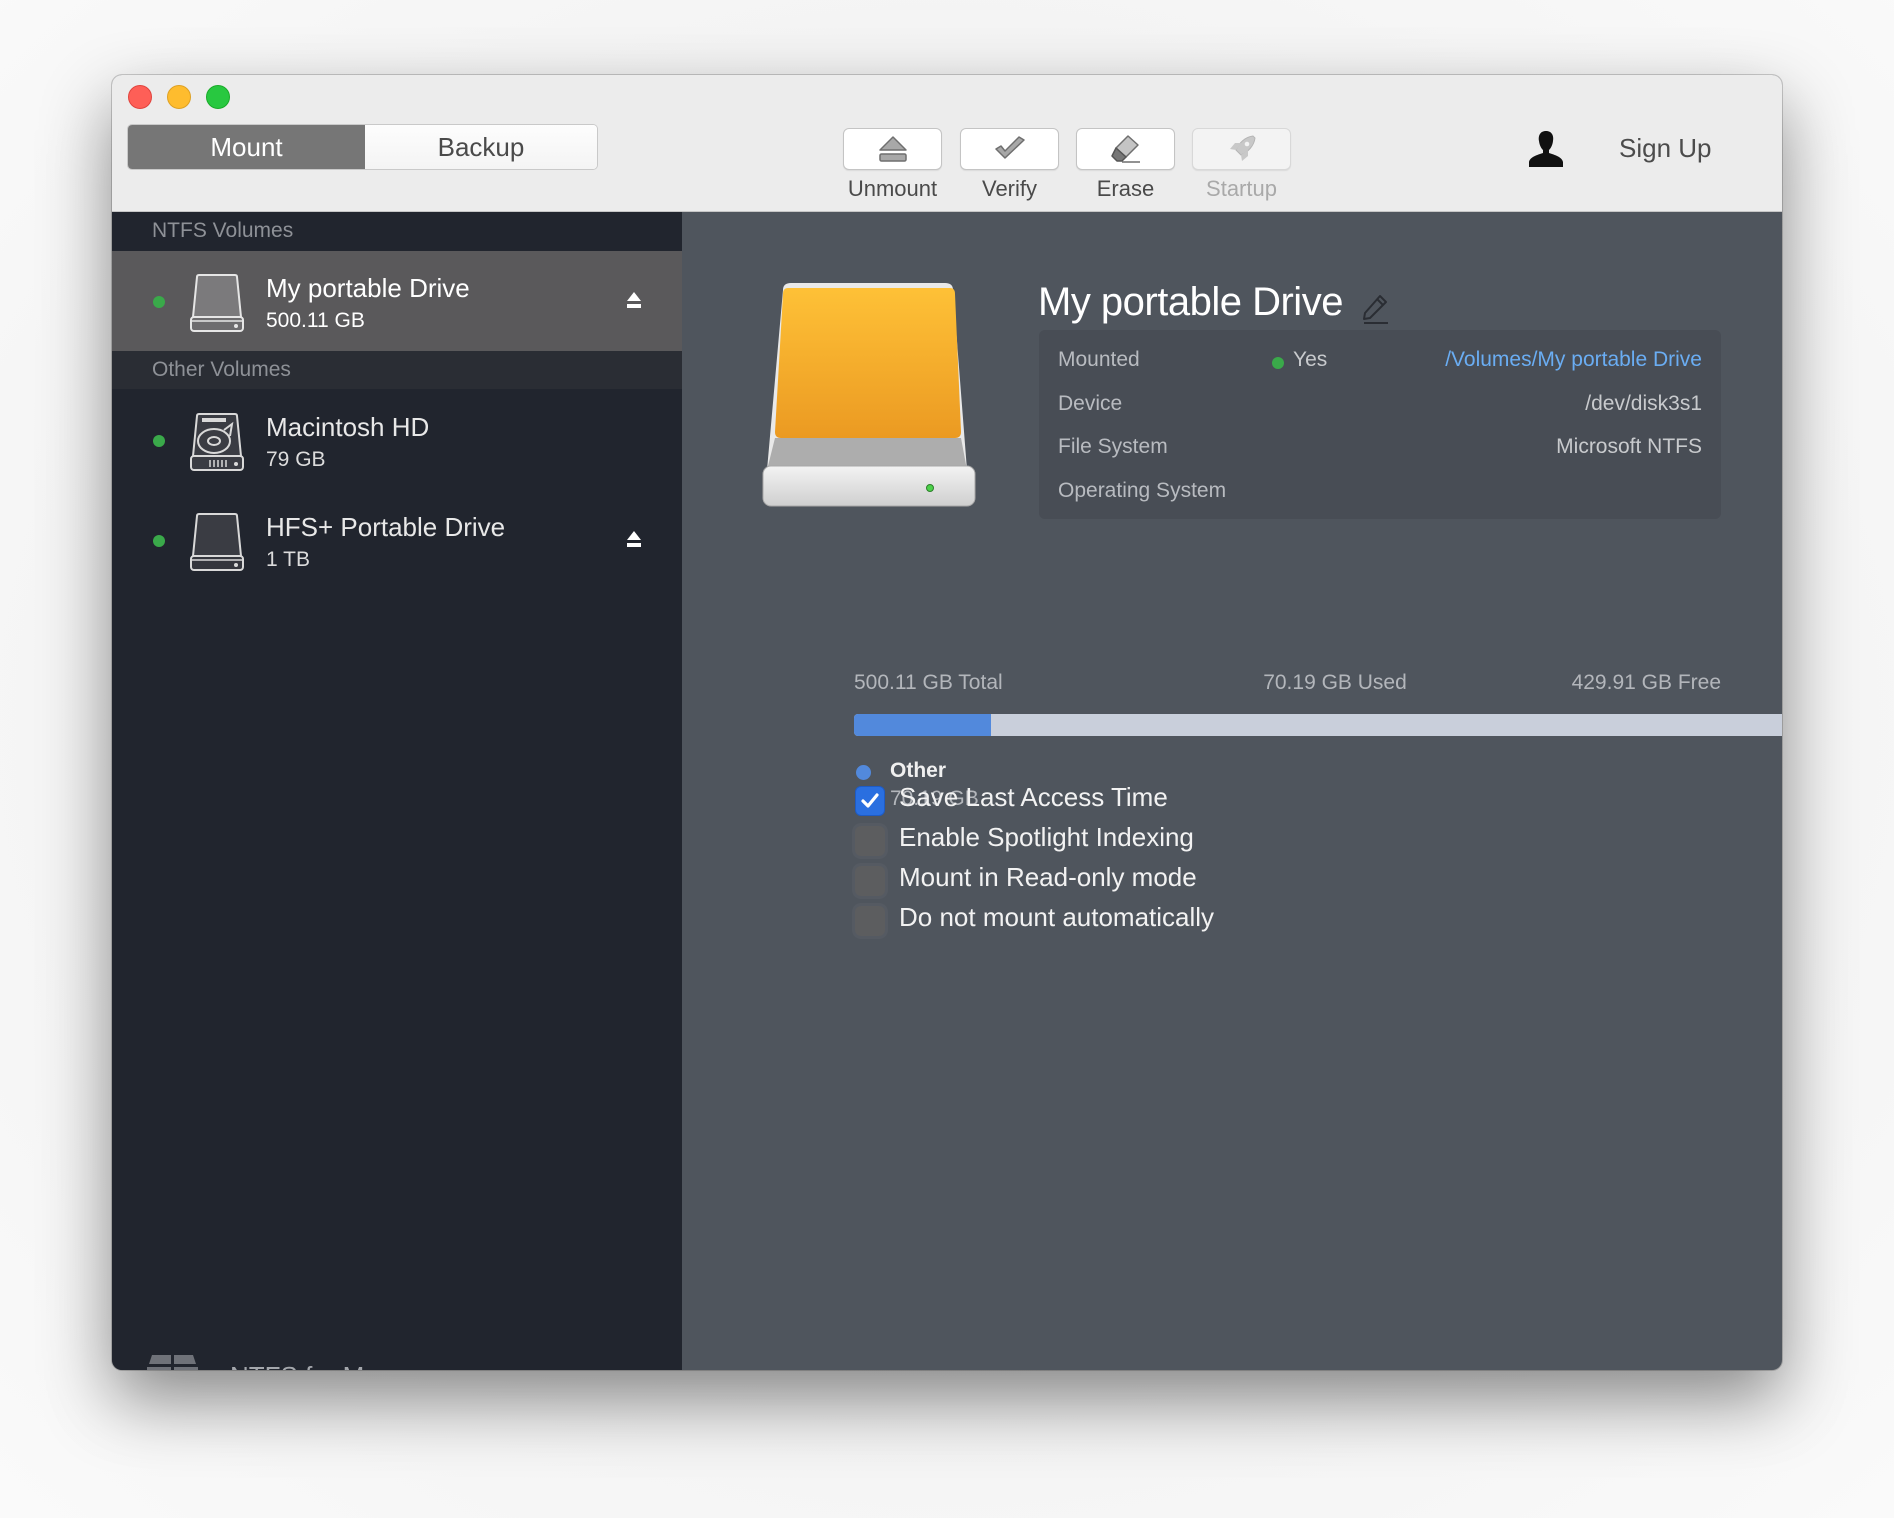 The height and width of the screenshot is (1518, 1894). Describe the element at coordinates (869, 395) in the screenshot. I see `drive-image-icon` at that location.